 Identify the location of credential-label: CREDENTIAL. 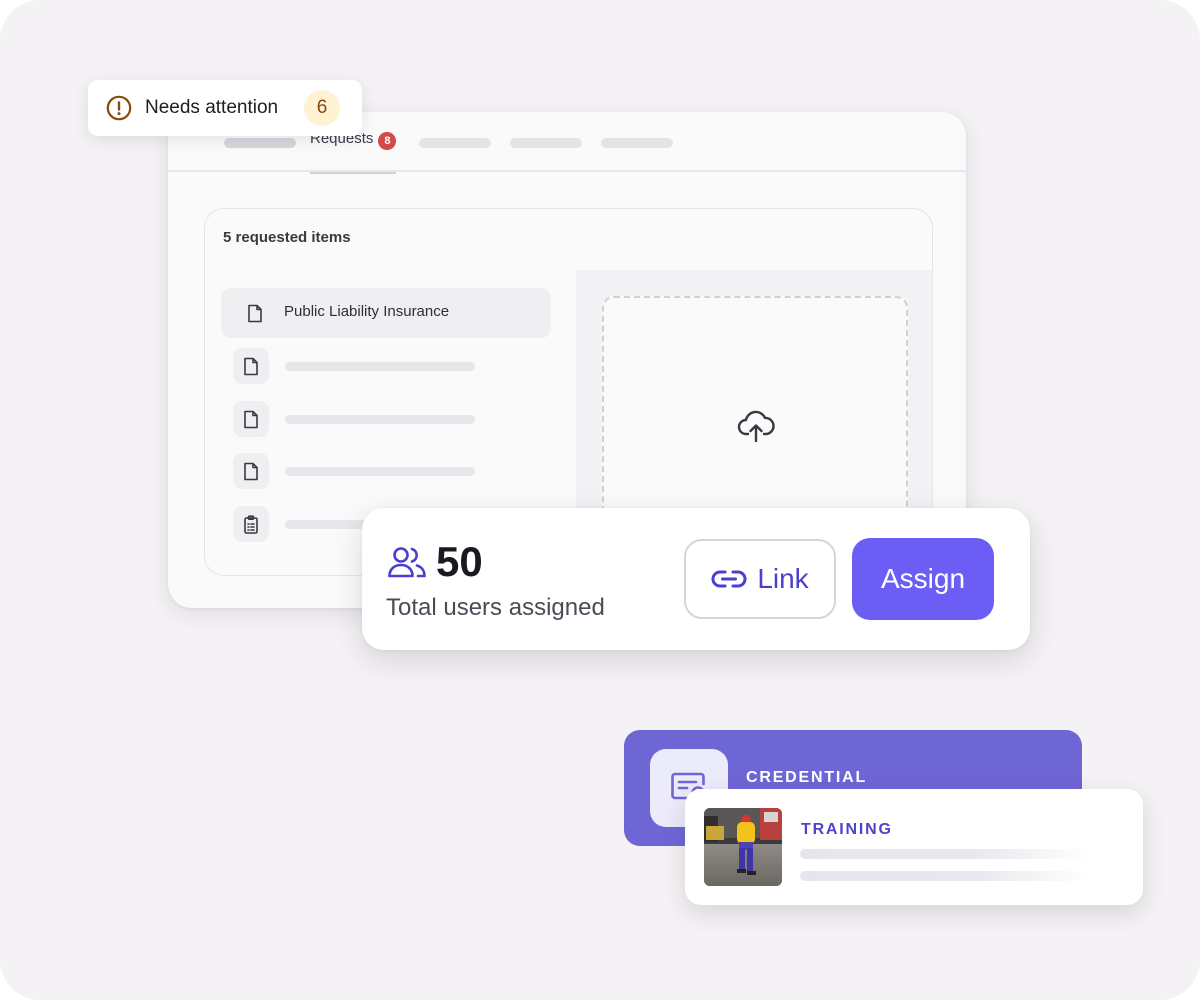
(807, 777).